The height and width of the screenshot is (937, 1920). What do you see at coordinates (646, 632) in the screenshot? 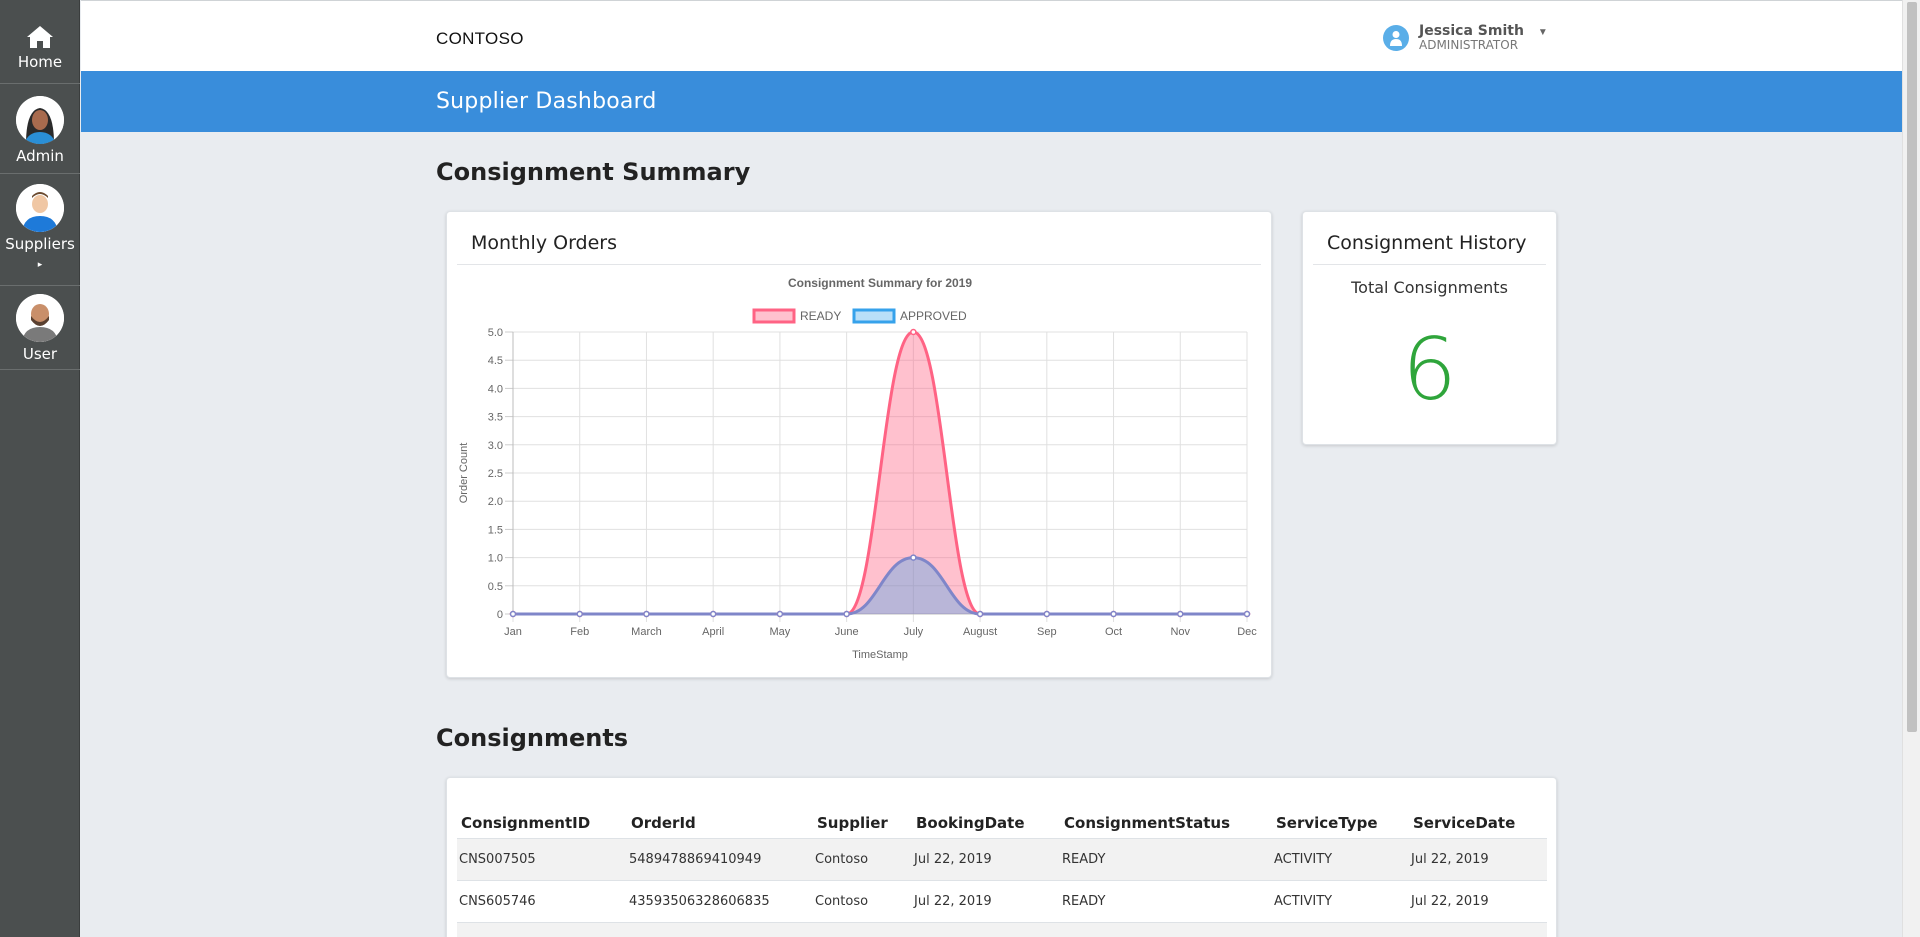
I see `x-tick-label: March` at bounding box center [646, 632].